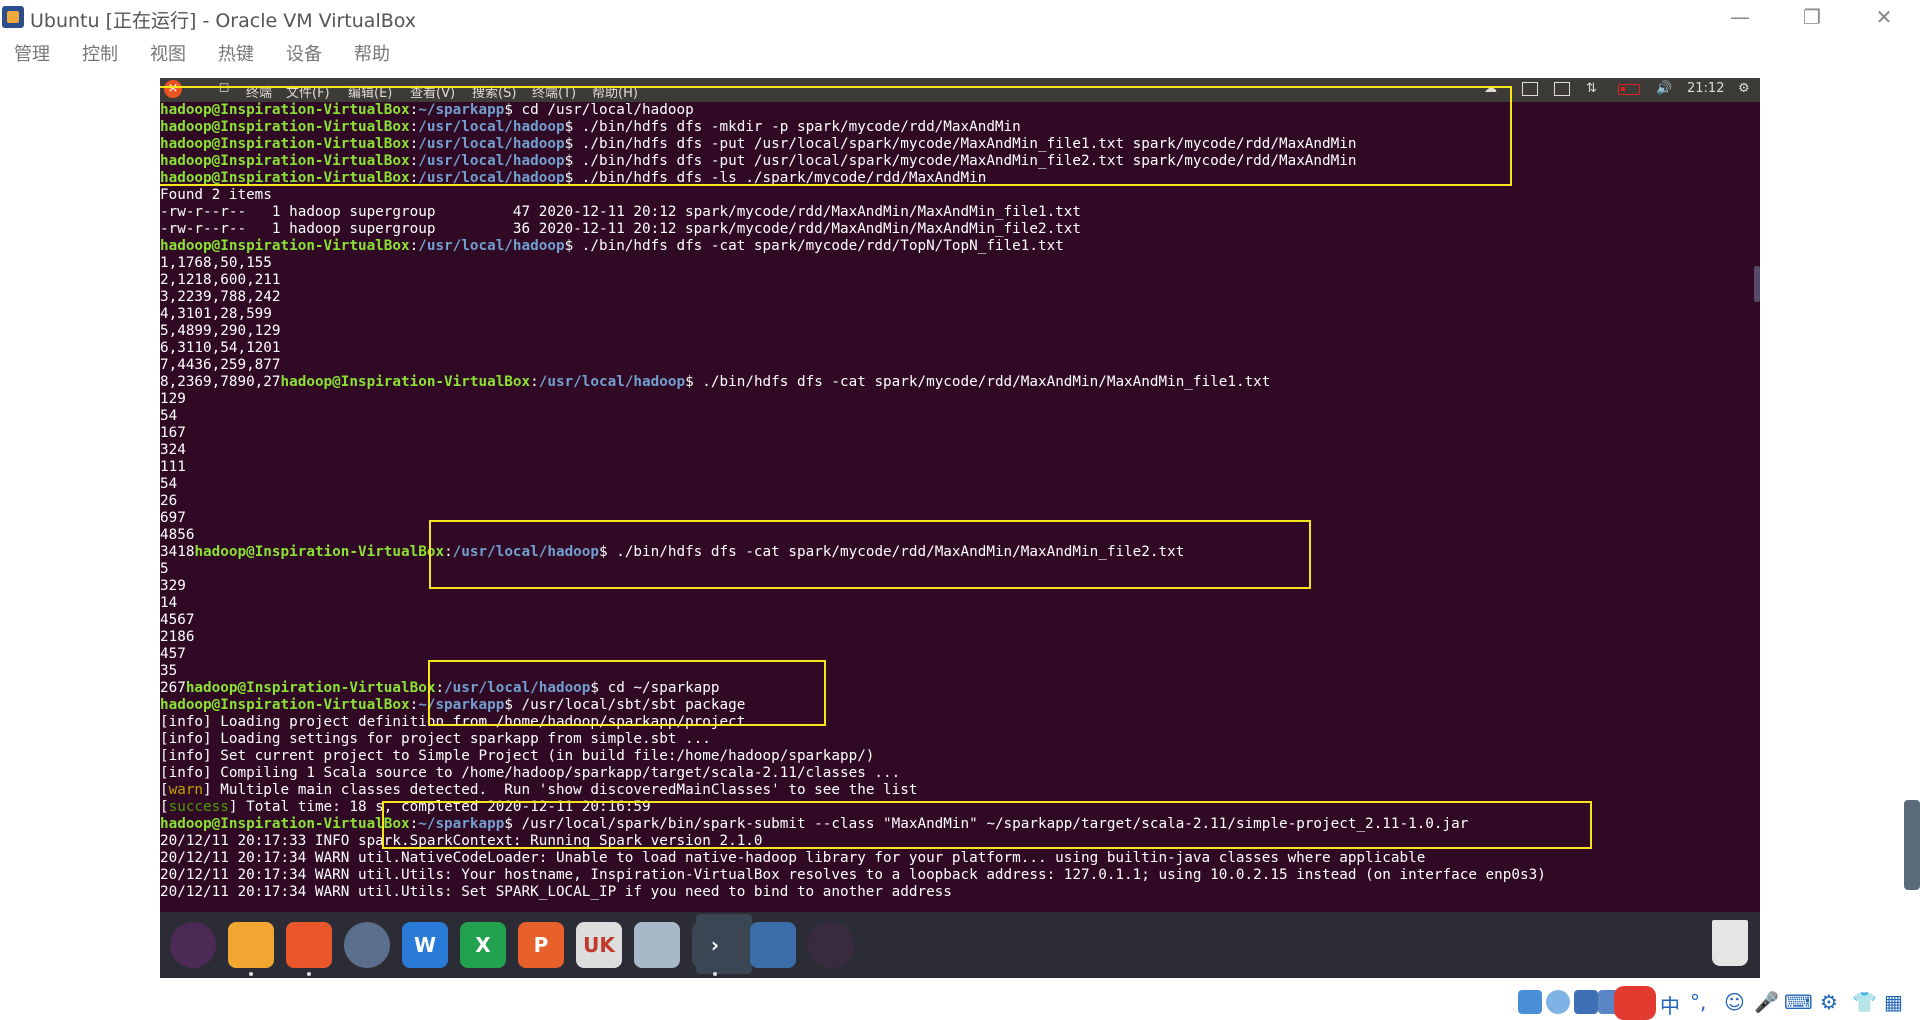  I want to click on terminal-output-text: 111, so click(173, 467).